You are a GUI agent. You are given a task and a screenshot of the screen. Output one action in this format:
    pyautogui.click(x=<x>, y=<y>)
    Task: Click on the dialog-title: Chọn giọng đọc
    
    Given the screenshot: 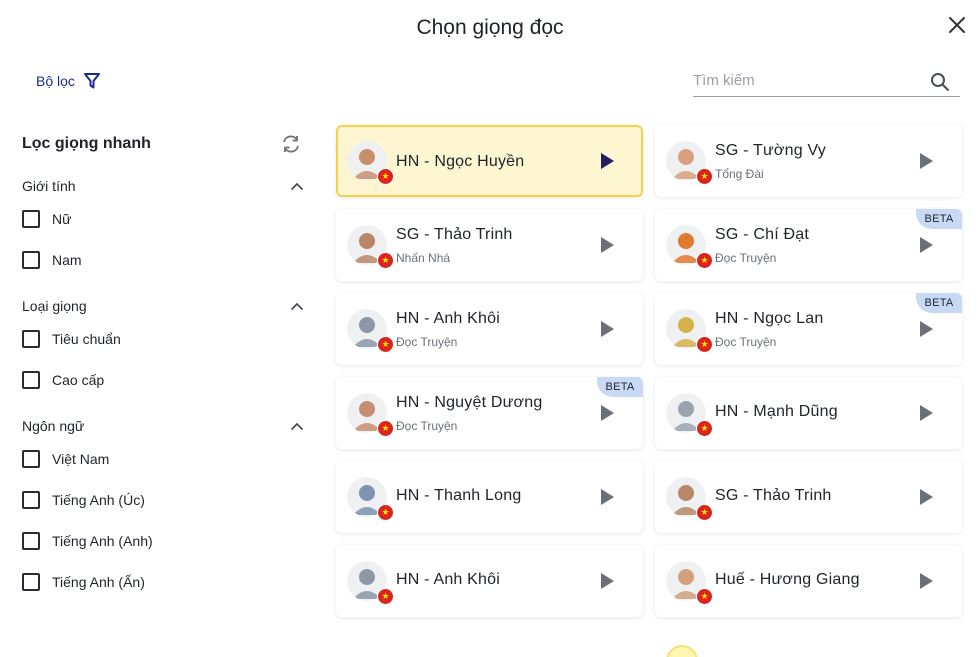 What is the action you would take?
    pyautogui.click(x=490, y=27)
    